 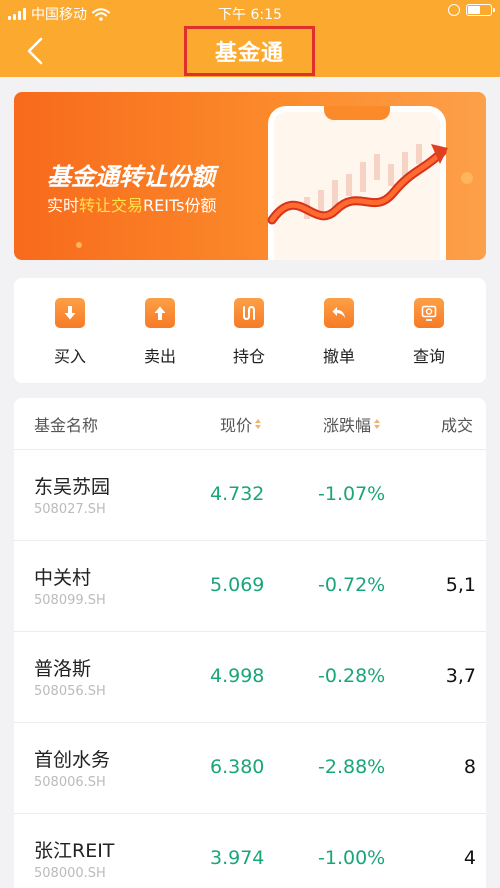 I want to click on fund-volume: 4, so click(x=469, y=858).